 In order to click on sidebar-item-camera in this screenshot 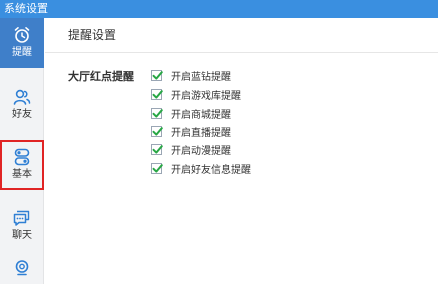, I will do `click(22, 267)`.